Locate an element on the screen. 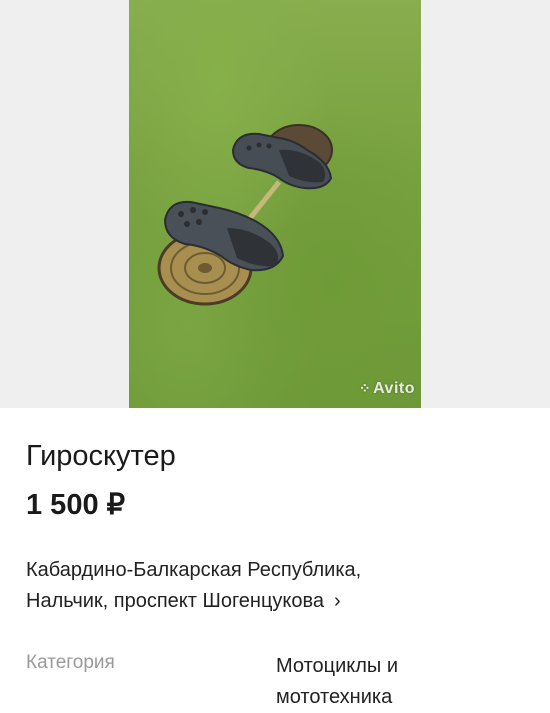 Image resolution: width=550 pixels, height=713 pixels. listing-price: 1 500 ₽ is located at coordinates (76, 505).